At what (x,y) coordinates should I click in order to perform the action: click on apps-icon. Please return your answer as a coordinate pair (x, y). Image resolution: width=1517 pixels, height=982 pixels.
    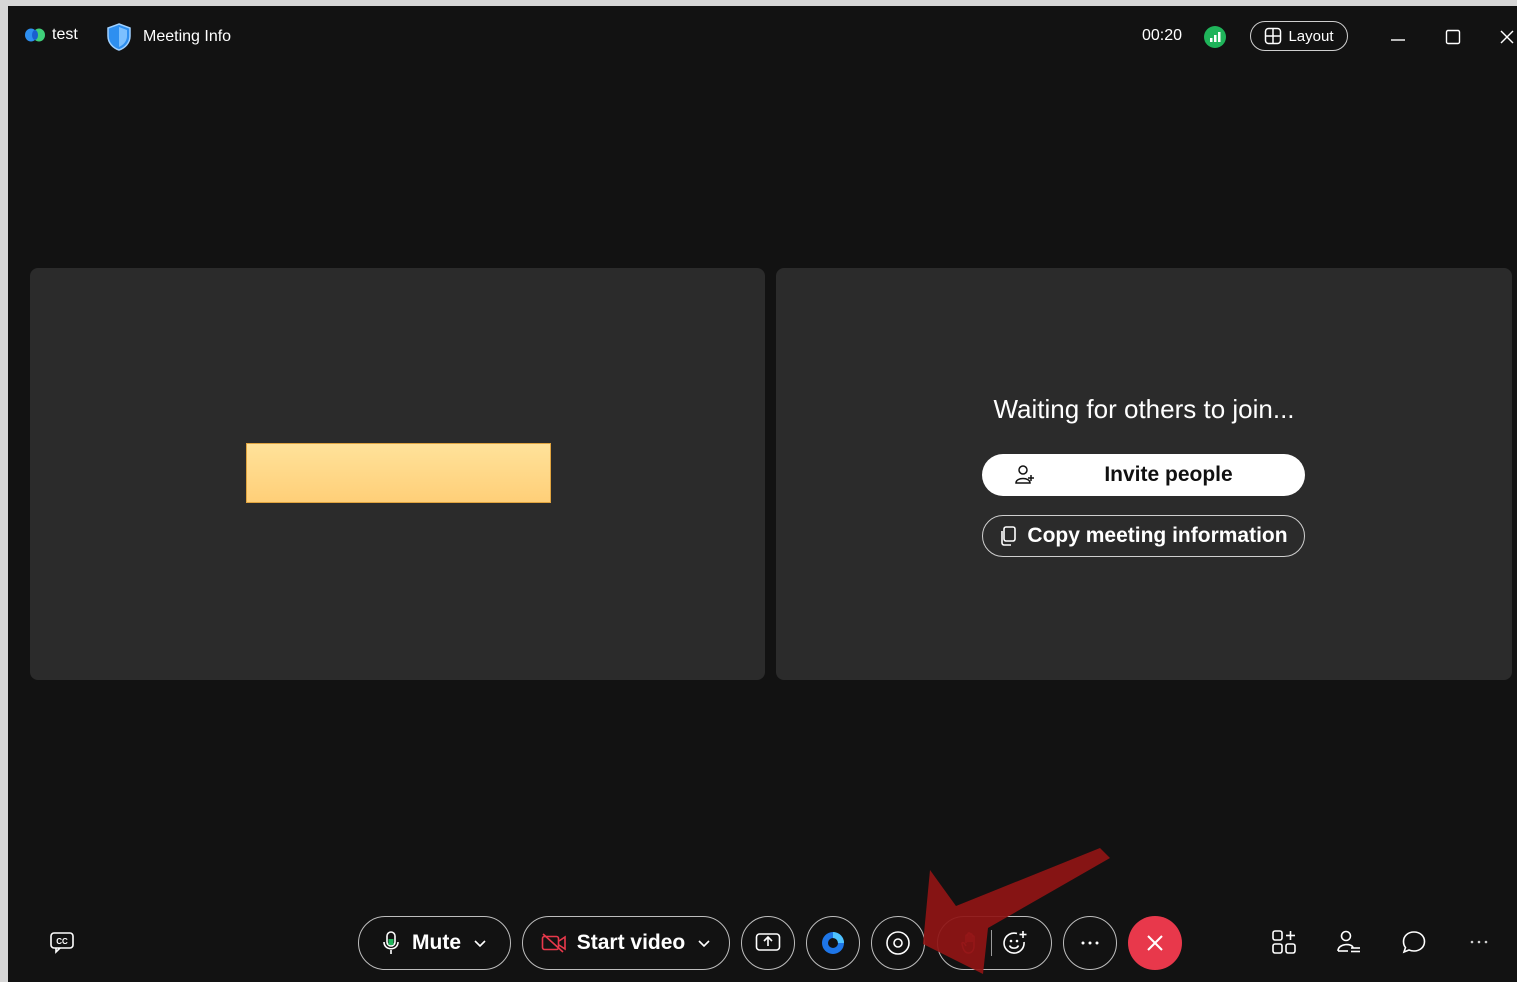
    Looking at the image, I should click on (1284, 942).